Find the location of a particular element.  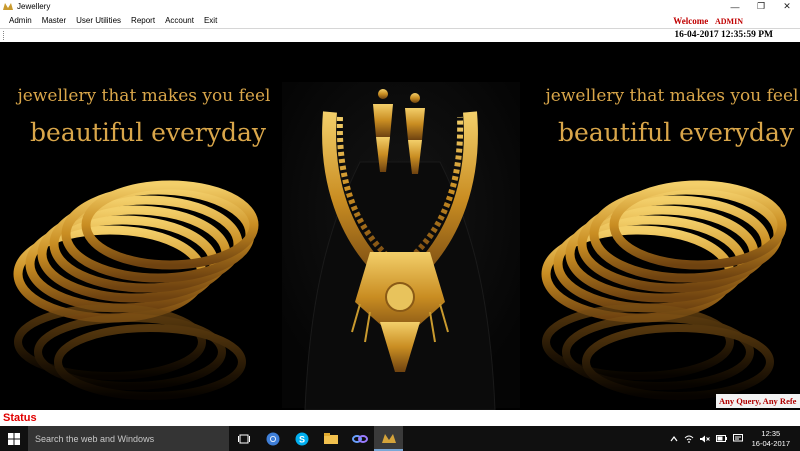

windows-logo-icon is located at coordinates (14, 438).